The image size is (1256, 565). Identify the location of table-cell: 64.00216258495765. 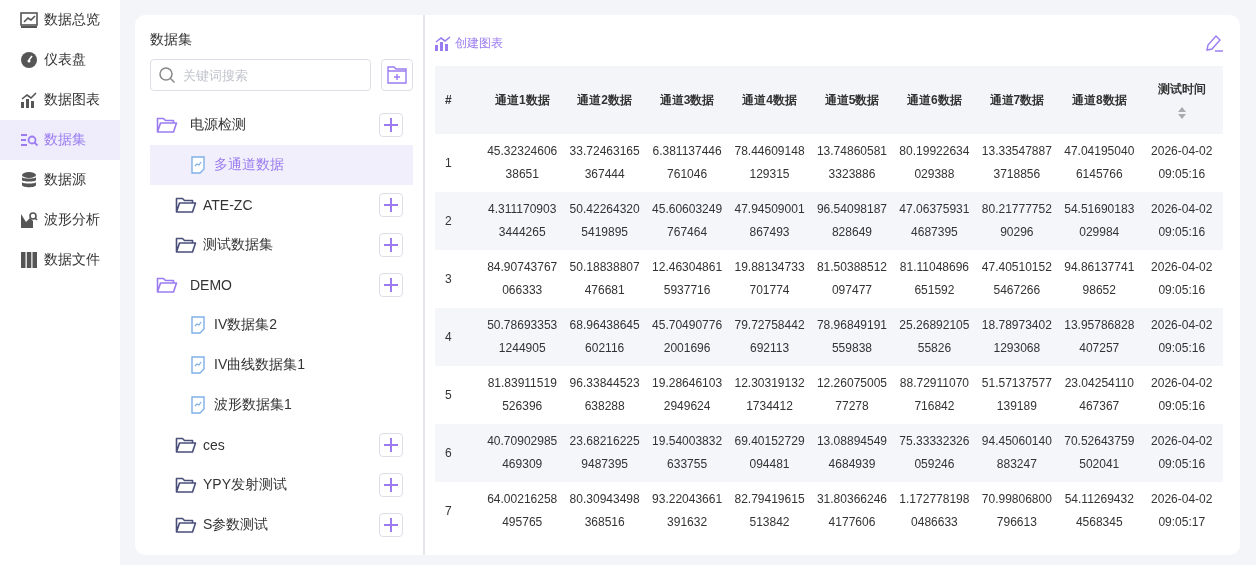
(522, 511).